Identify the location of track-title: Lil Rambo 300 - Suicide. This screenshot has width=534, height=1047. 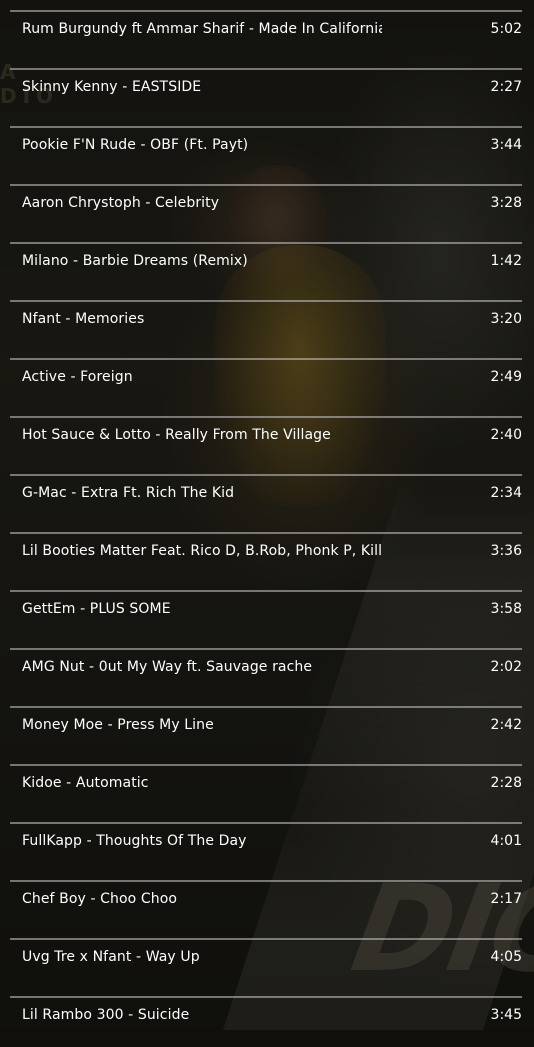
(106, 1015).